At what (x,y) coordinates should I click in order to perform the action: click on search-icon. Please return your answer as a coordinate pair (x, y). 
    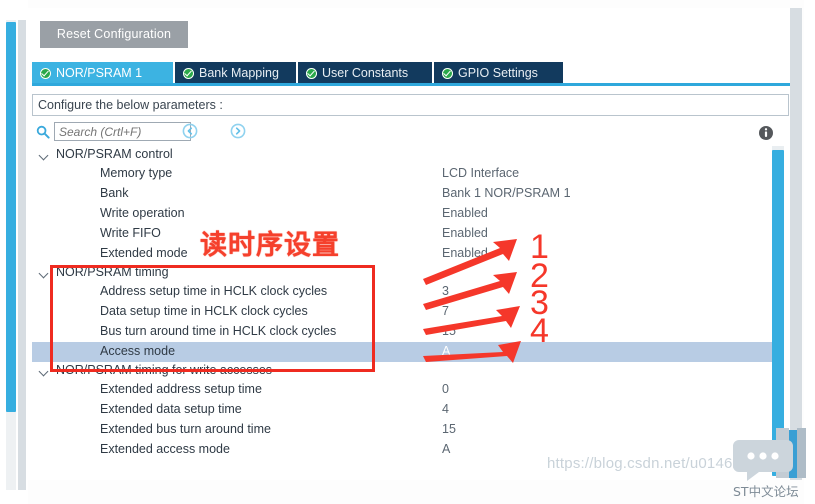
    Looking at the image, I should click on (43, 132).